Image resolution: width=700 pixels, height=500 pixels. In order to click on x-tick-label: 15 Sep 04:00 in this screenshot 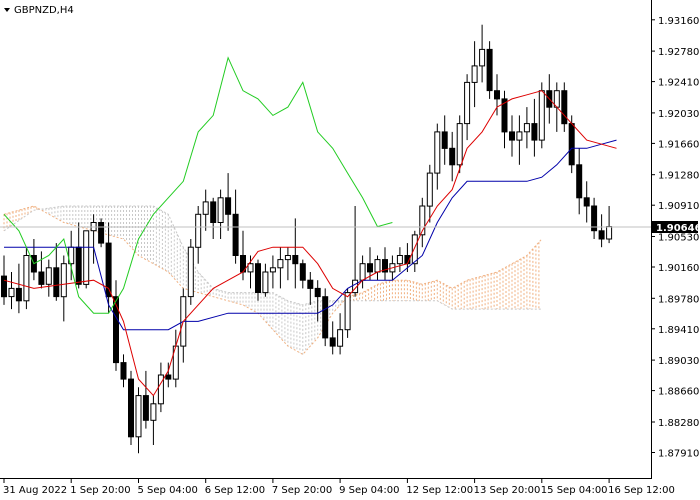, I will do `click(574, 490)`.